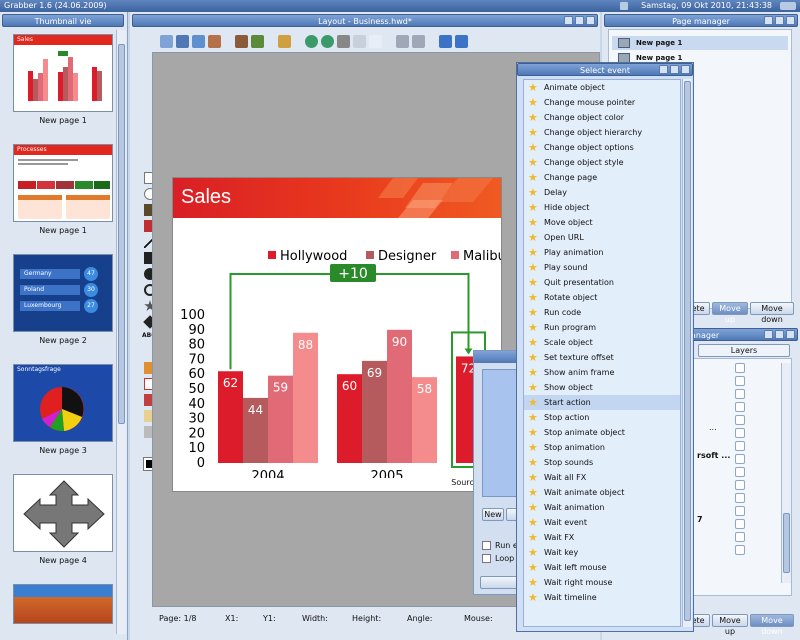  Describe the element at coordinates (602, 492) in the screenshot. I see `event-item: ★ Wait animate object` at that location.